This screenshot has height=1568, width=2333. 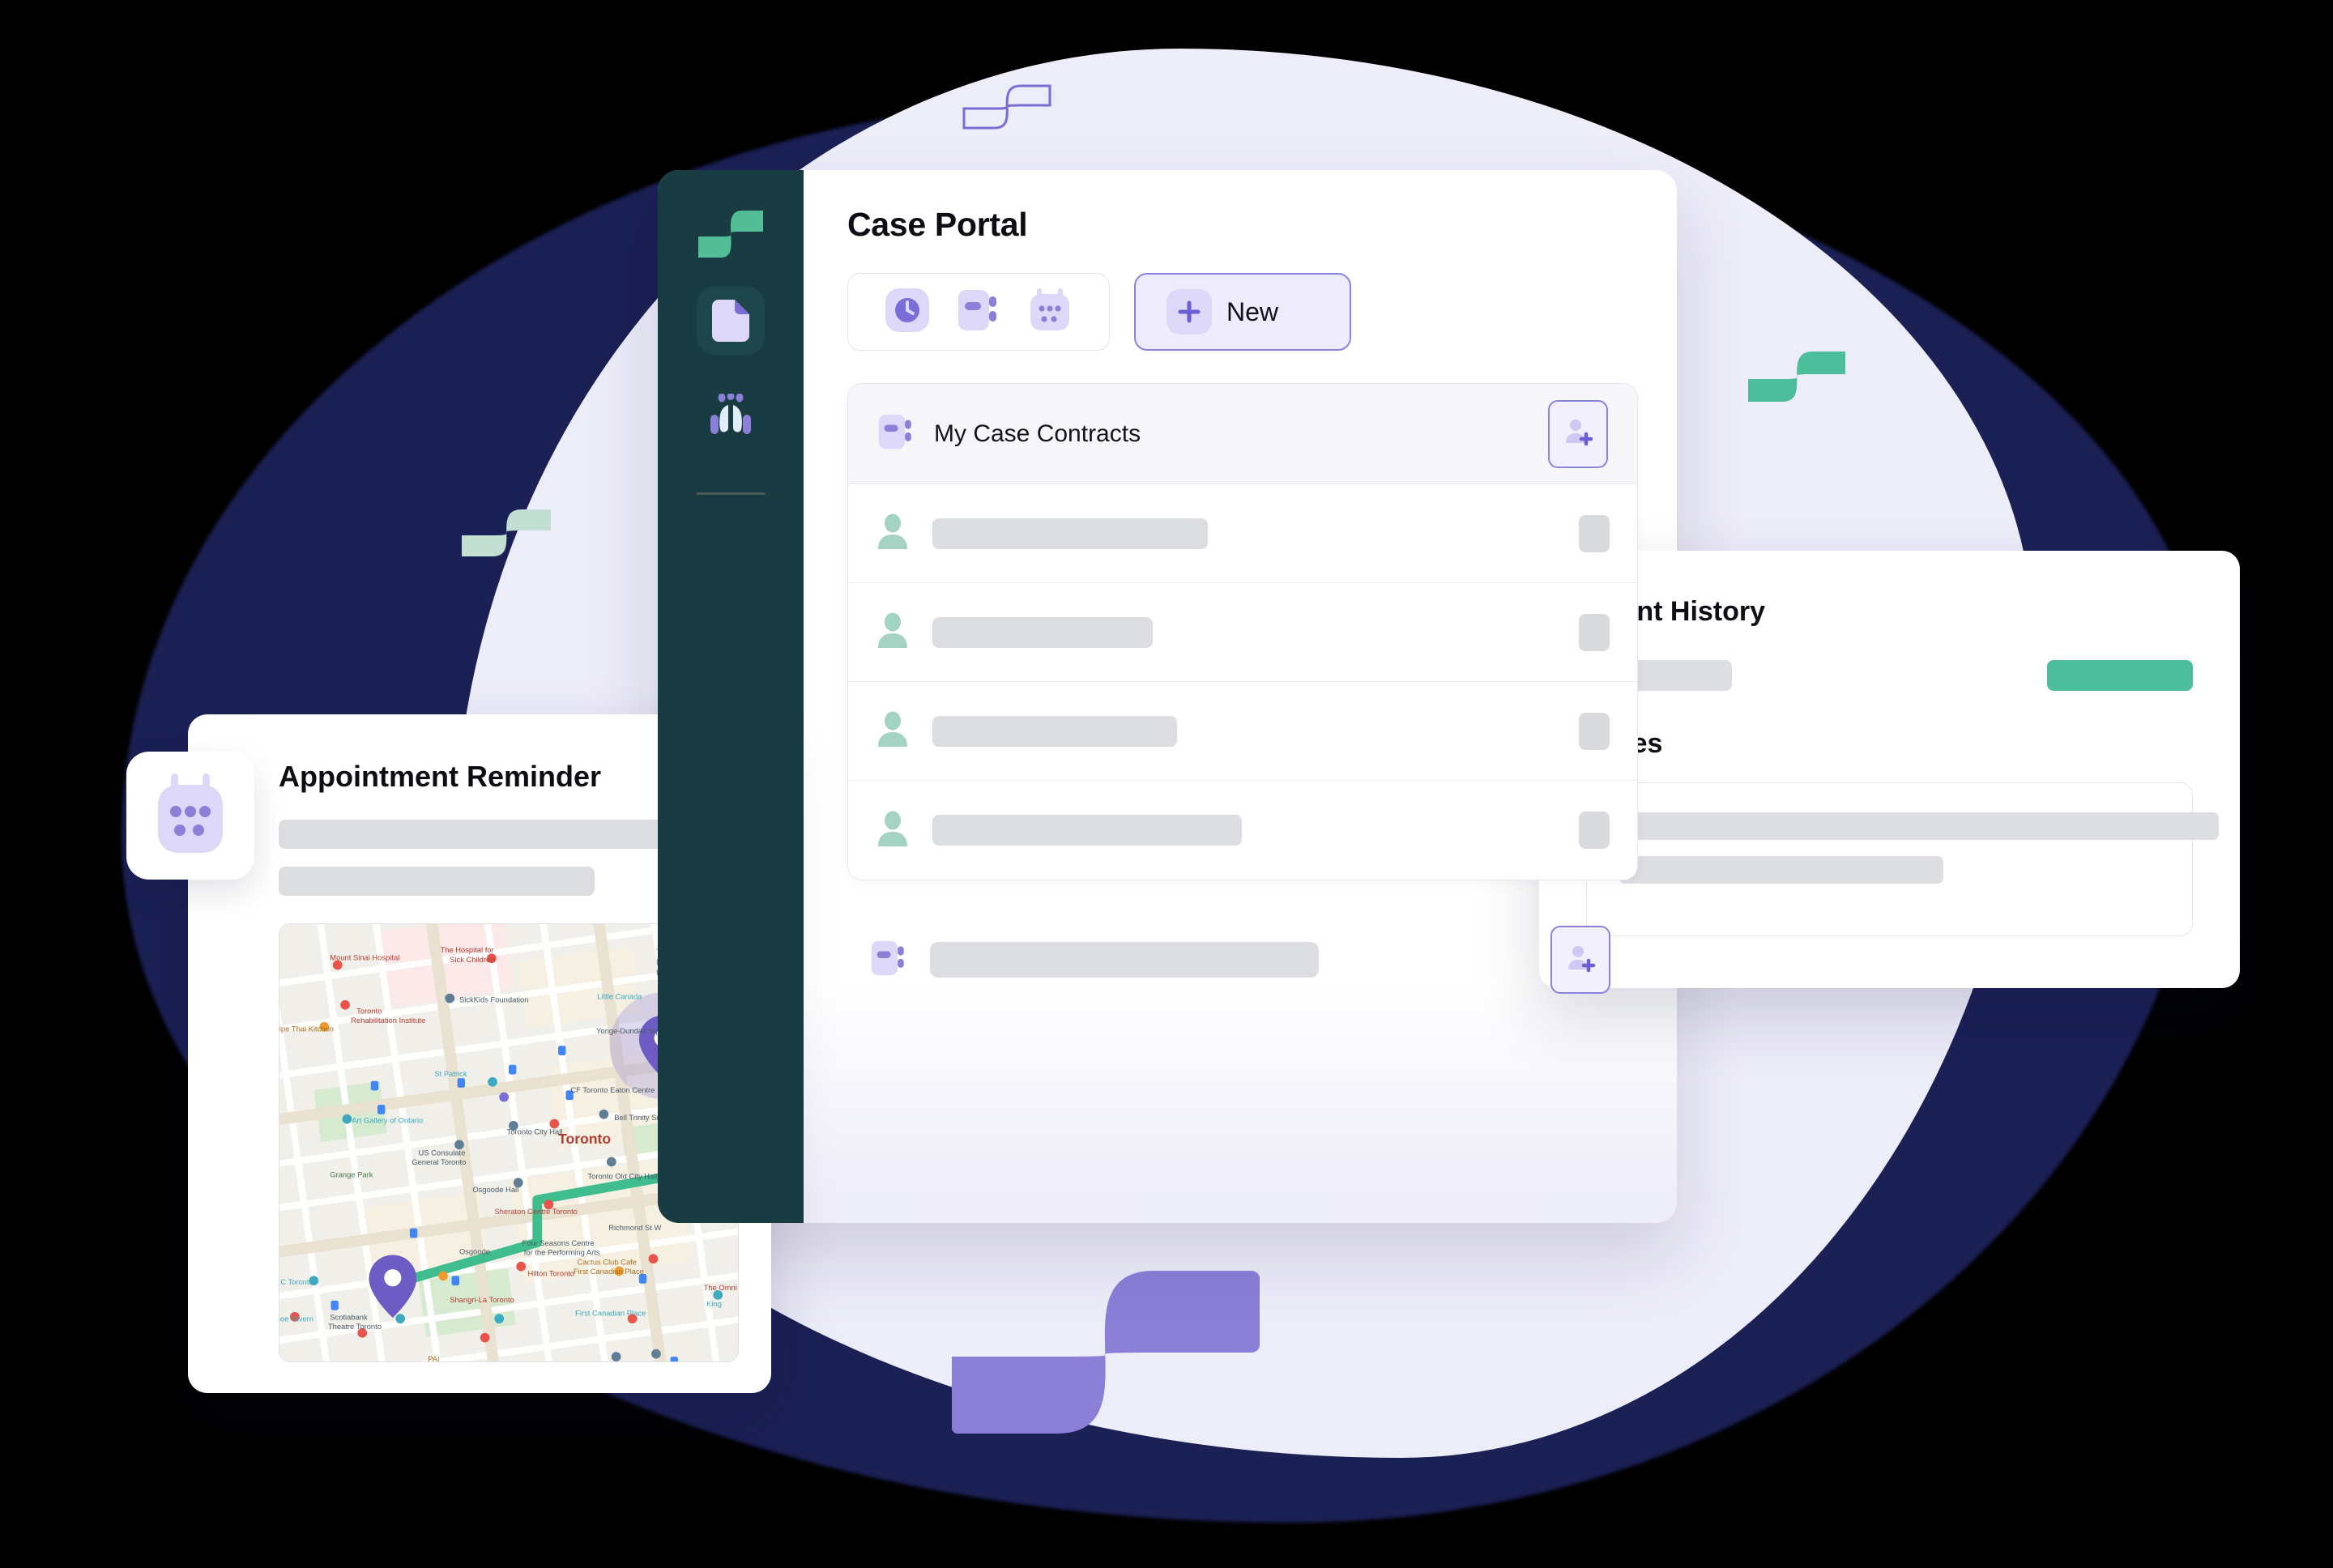 I want to click on svg-text: Sick Children, so click(x=472, y=959).